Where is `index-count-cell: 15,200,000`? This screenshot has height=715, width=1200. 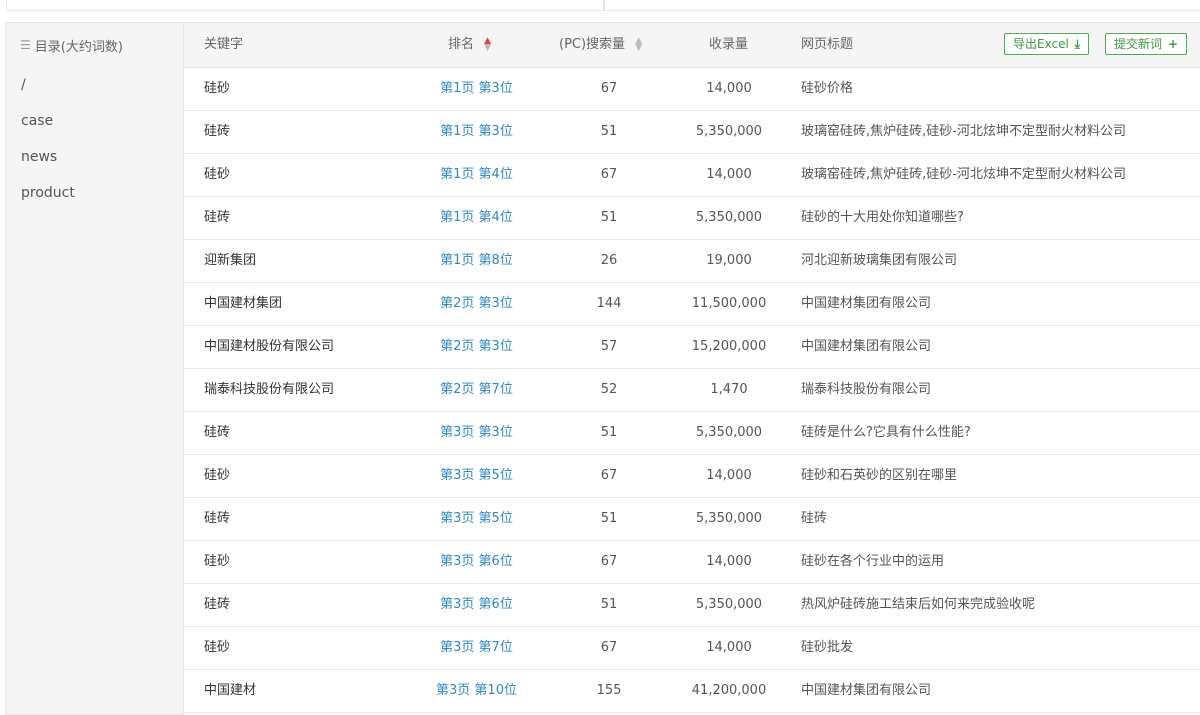 index-count-cell: 15,200,000 is located at coordinates (729, 346).